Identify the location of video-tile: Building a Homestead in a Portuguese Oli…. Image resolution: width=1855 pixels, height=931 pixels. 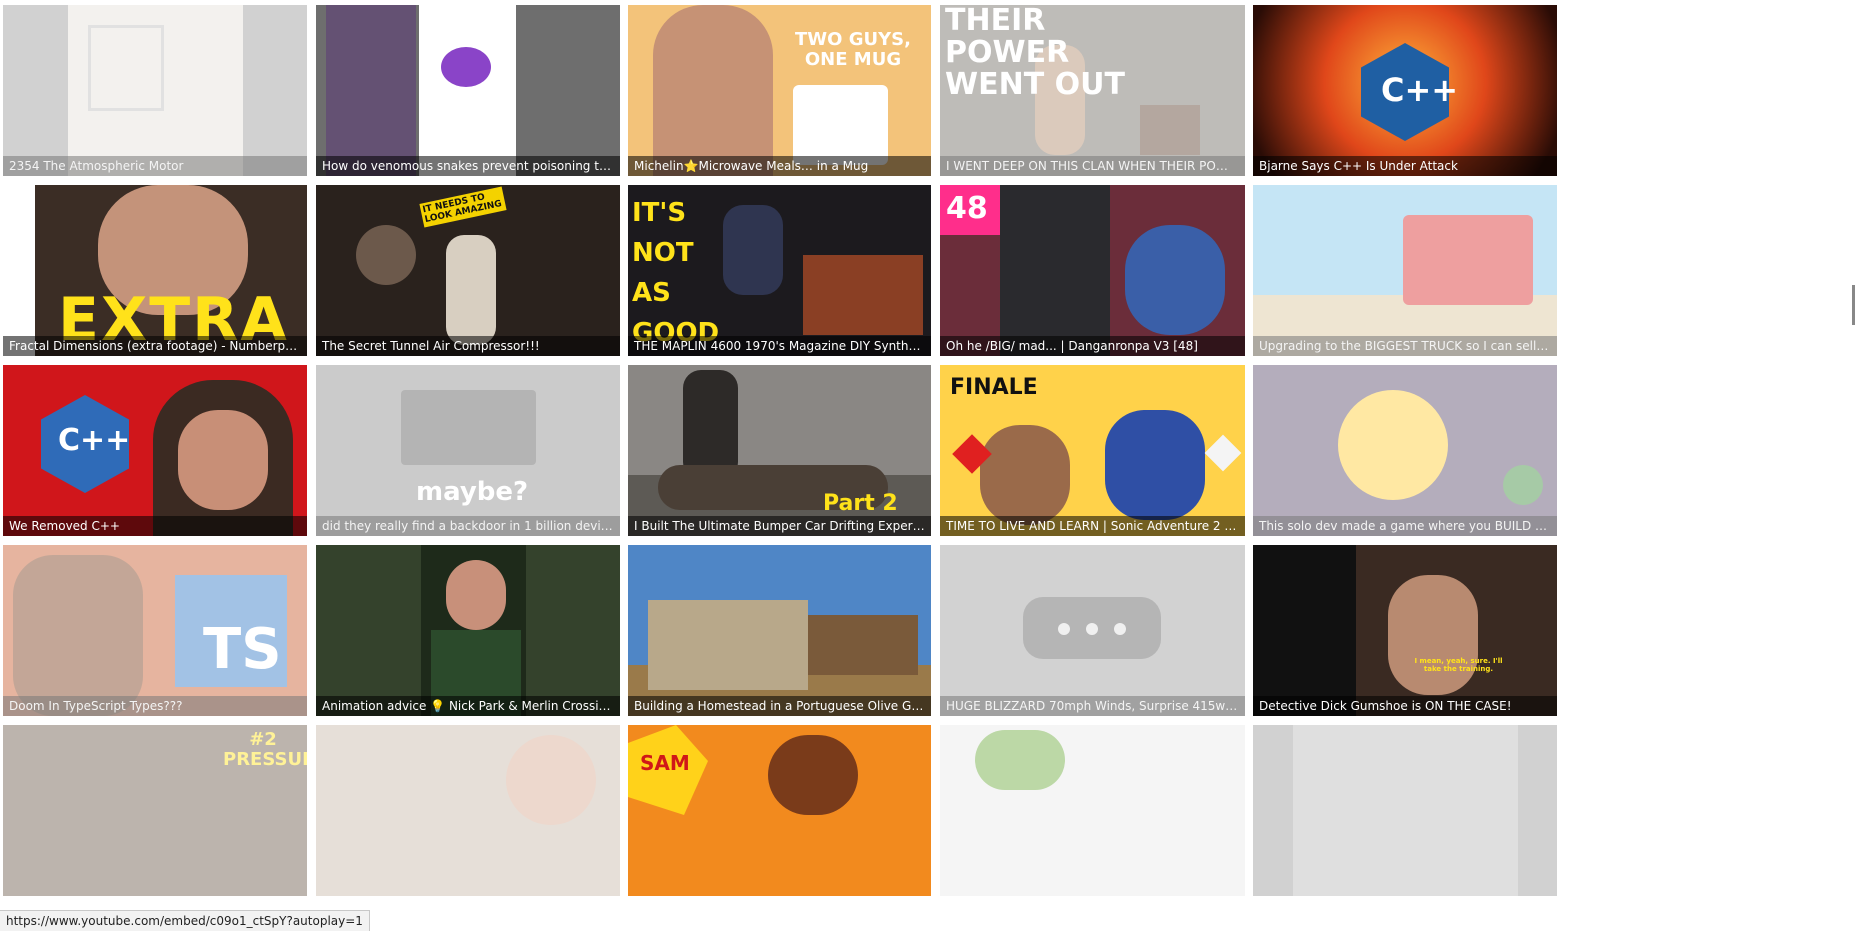
(779, 630).